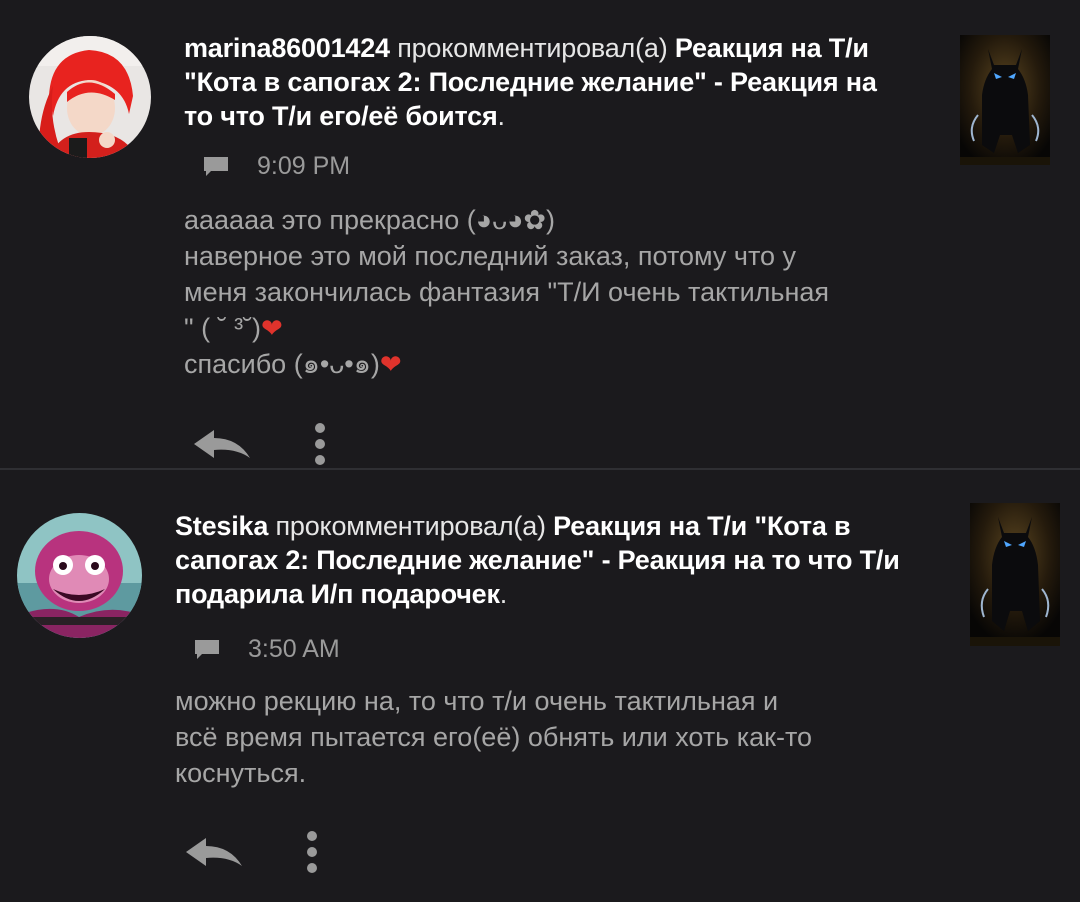  Describe the element at coordinates (282, 364) in the screenshot. I see `comment-line: спасибо (๑•ᴗ•๑)` at that location.